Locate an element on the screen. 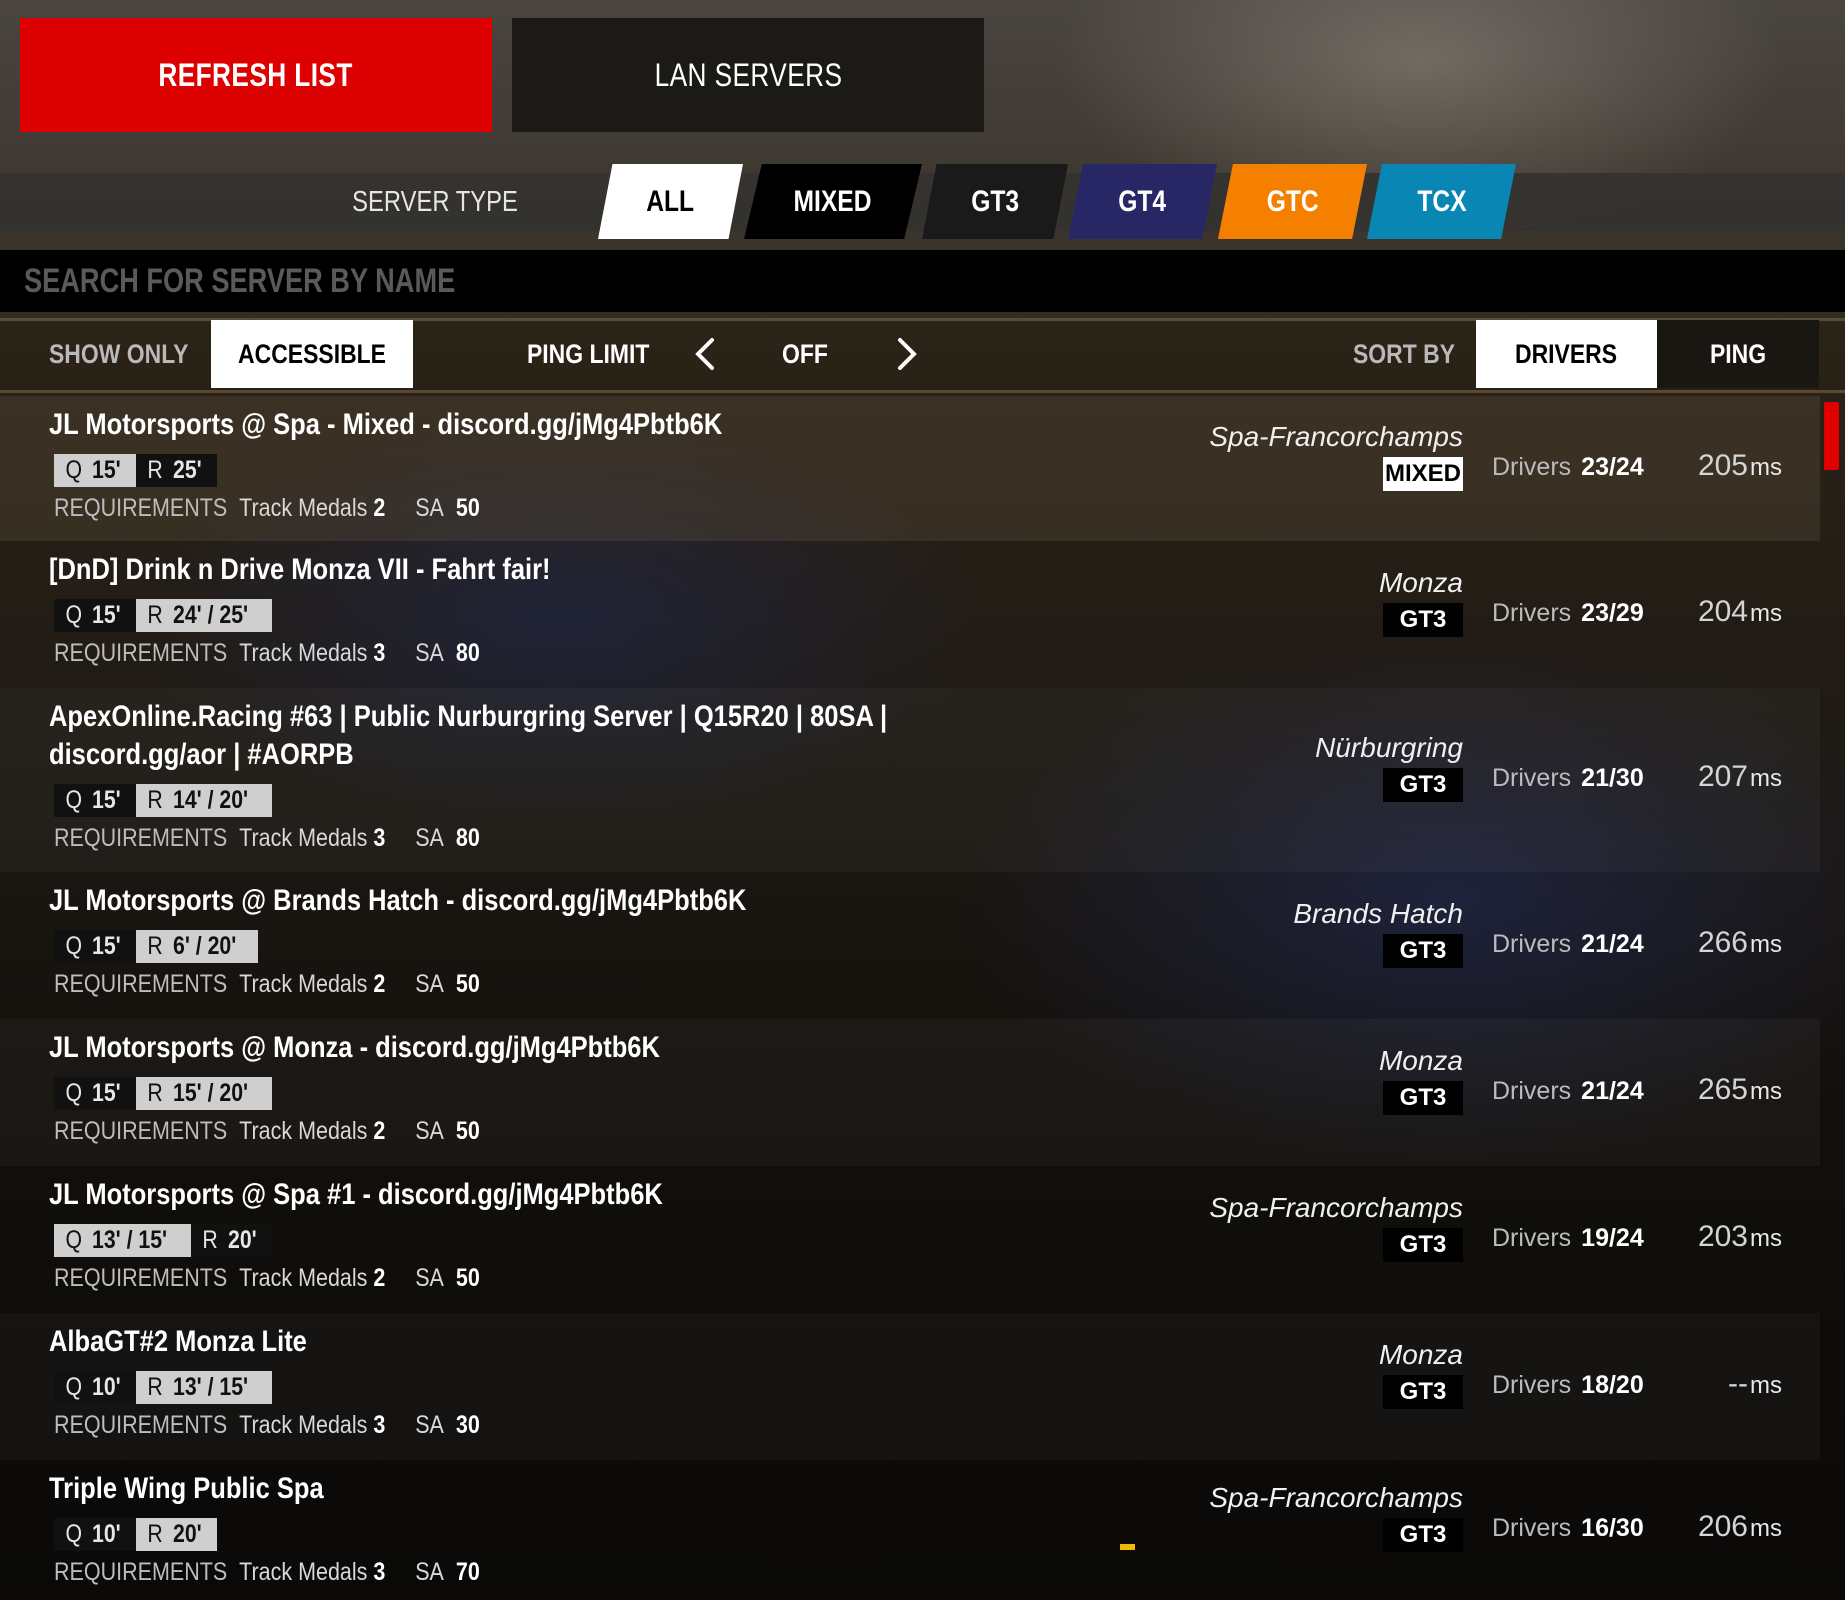  ping-value: 206 is located at coordinates (1722, 1526).